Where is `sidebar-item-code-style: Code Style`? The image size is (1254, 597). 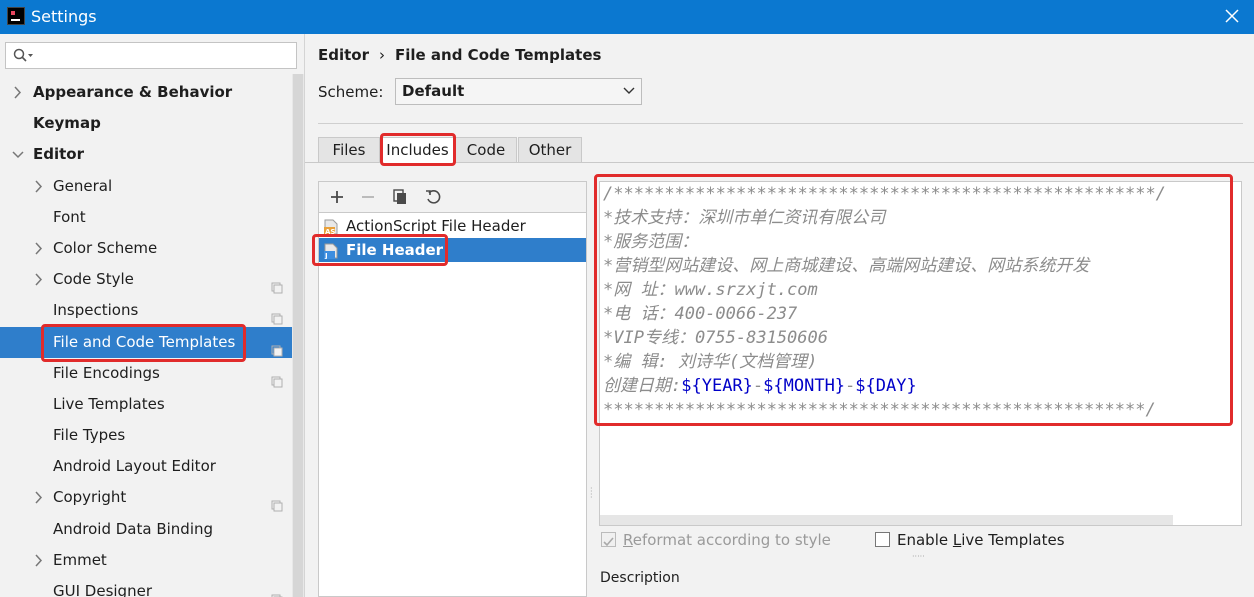
sidebar-item-code-style: Code Style is located at coordinates (146, 279).